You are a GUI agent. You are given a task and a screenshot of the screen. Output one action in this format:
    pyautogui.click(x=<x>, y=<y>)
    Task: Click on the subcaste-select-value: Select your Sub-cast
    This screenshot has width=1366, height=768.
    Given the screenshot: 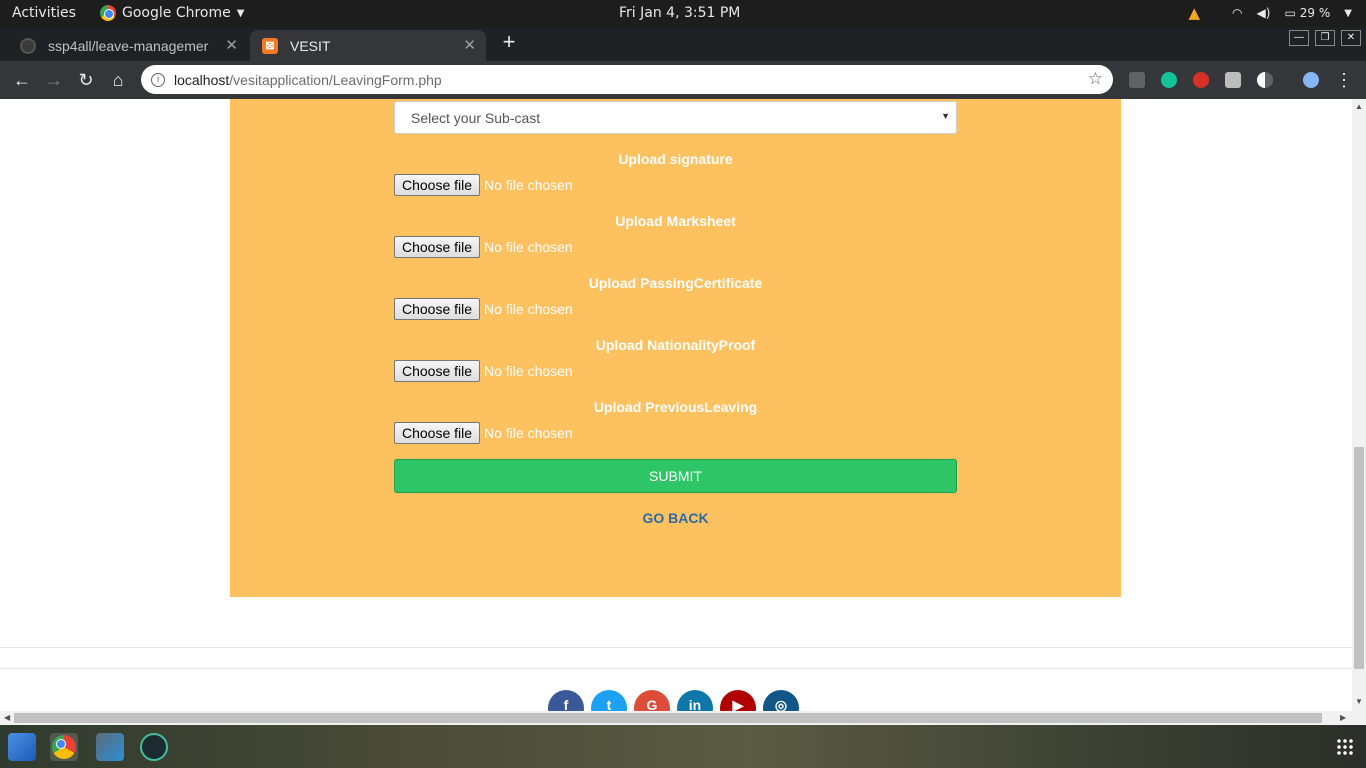 What is the action you would take?
    pyautogui.click(x=476, y=118)
    